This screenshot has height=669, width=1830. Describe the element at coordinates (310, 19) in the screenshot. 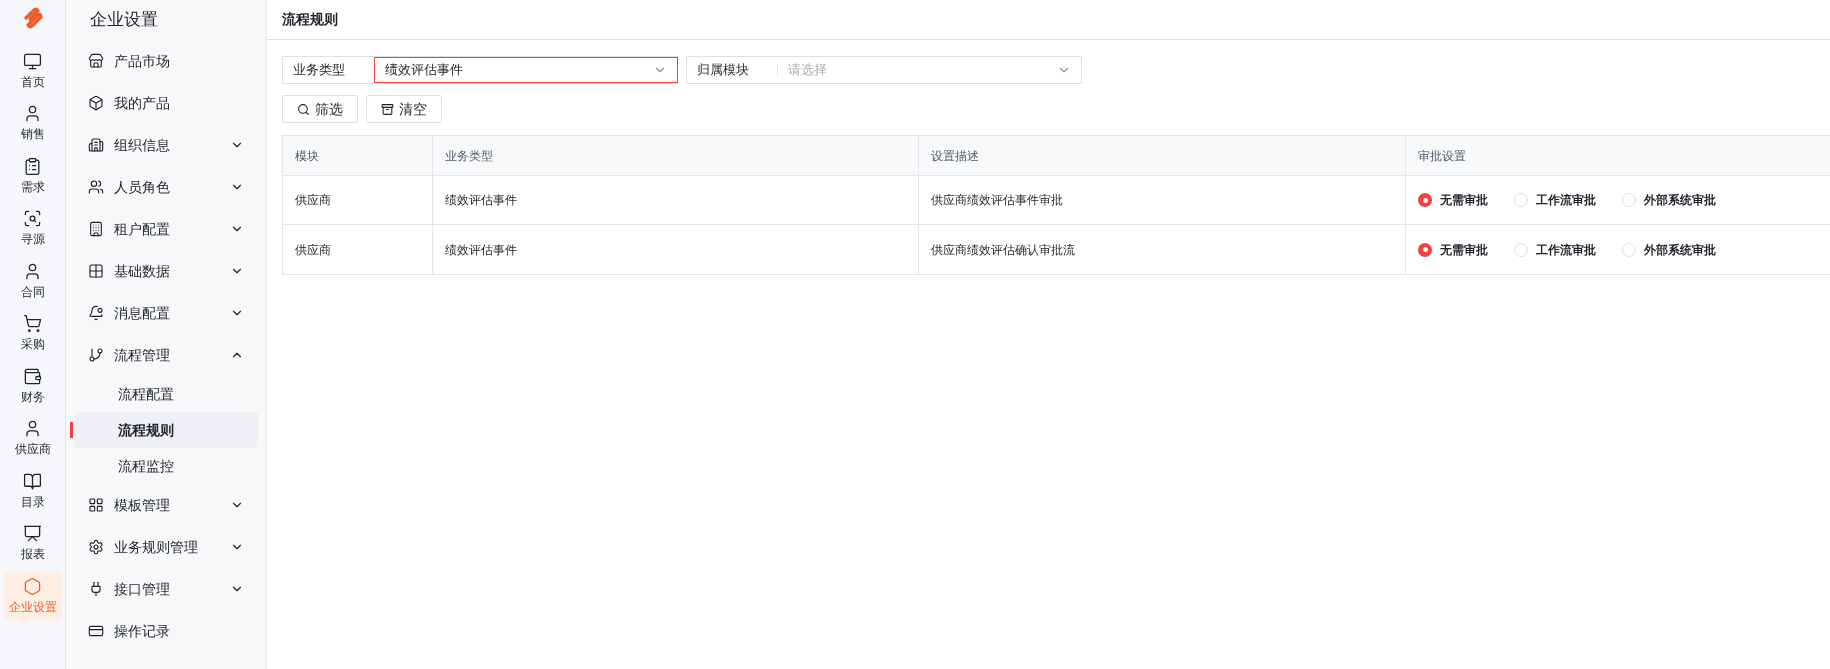

I see `page-title: 流程规则` at that location.